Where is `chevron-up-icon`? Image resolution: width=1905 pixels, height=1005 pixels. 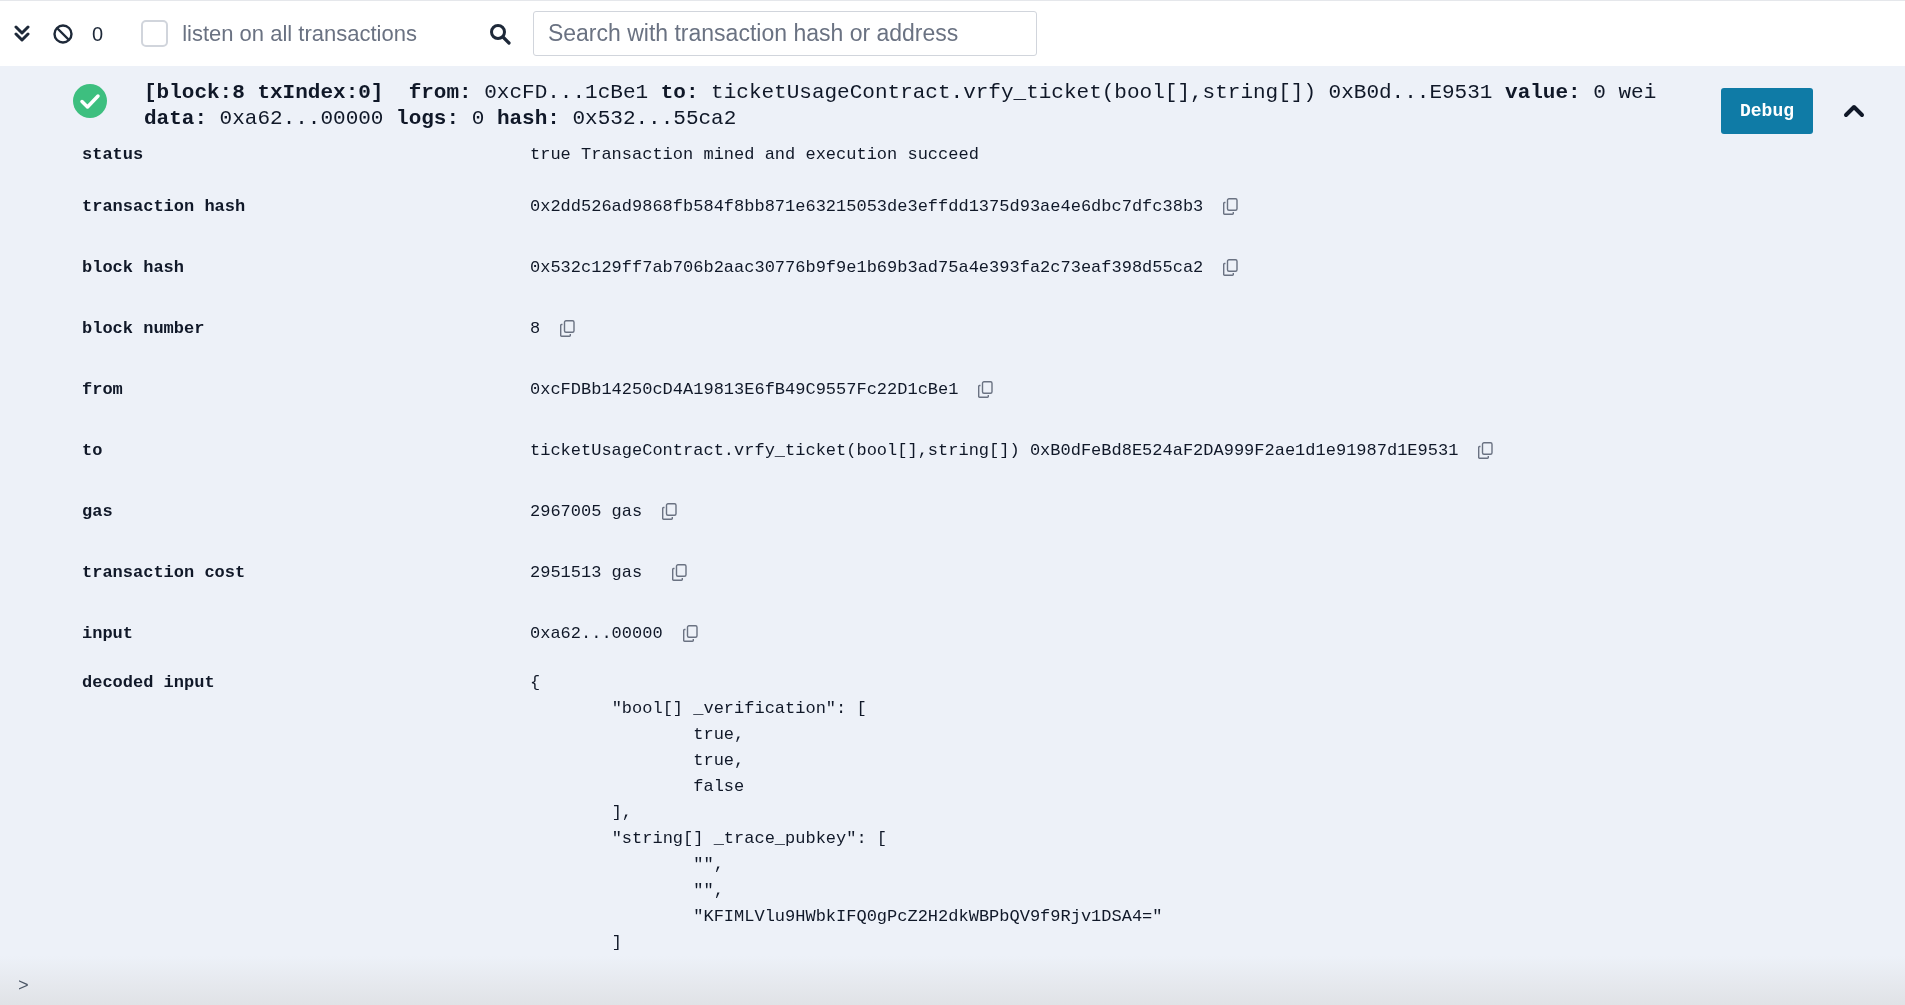 chevron-up-icon is located at coordinates (1854, 111).